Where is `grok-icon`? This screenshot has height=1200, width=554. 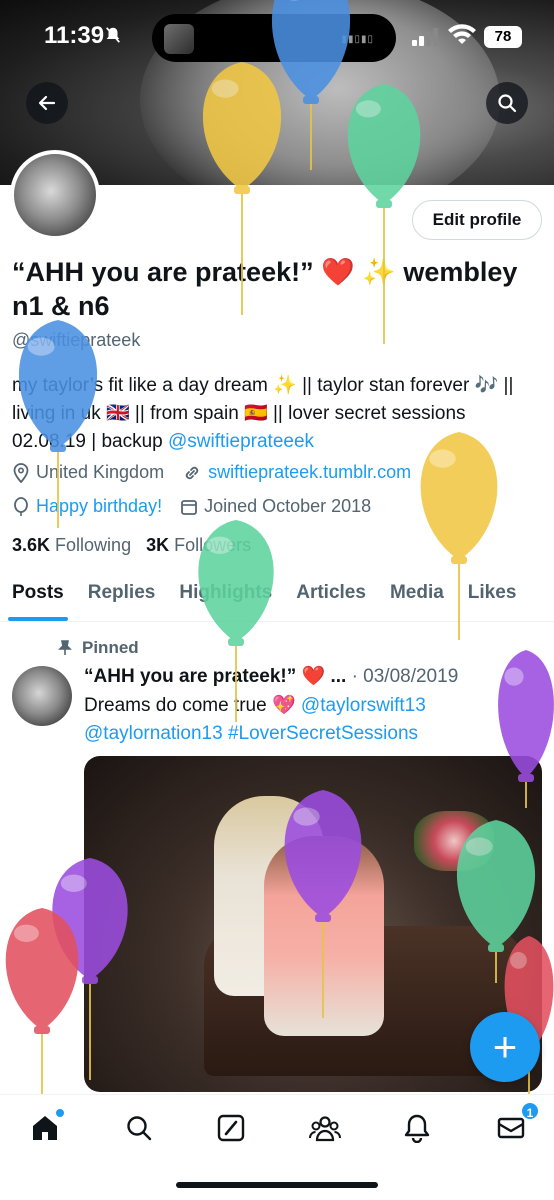 grok-icon is located at coordinates (231, 1128).